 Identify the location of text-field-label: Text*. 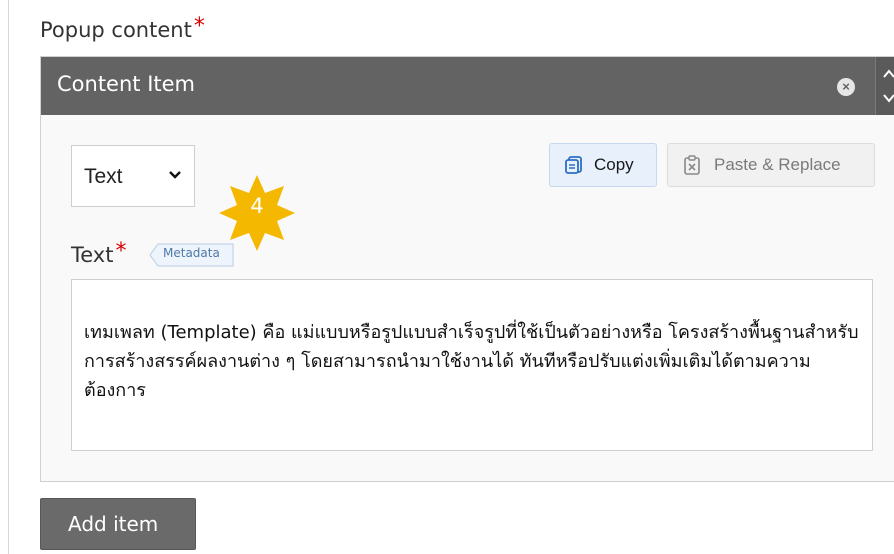
(98, 253).